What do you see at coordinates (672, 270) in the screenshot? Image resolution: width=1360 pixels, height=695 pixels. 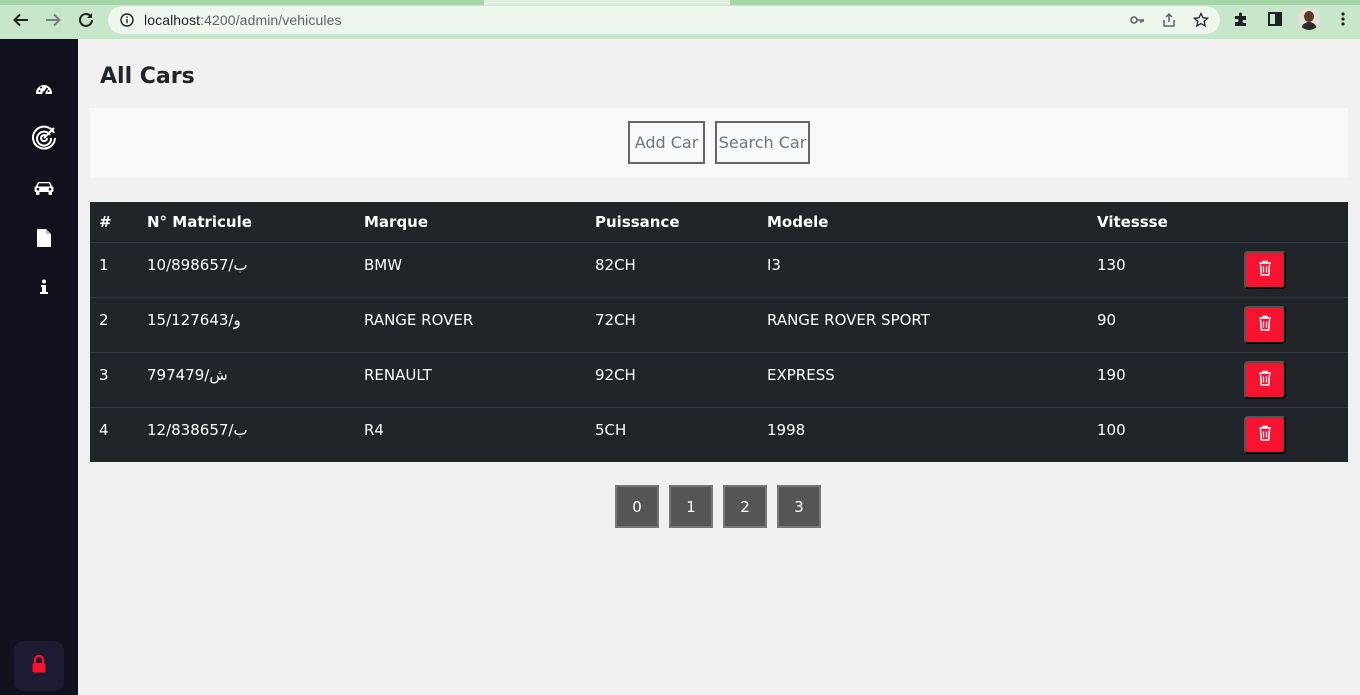 I see `cell-puissance: 82CH` at bounding box center [672, 270].